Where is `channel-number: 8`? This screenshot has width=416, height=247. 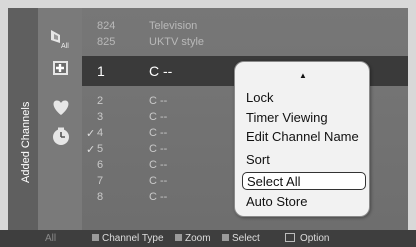 channel-number: 8 is located at coordinates (100, 197).